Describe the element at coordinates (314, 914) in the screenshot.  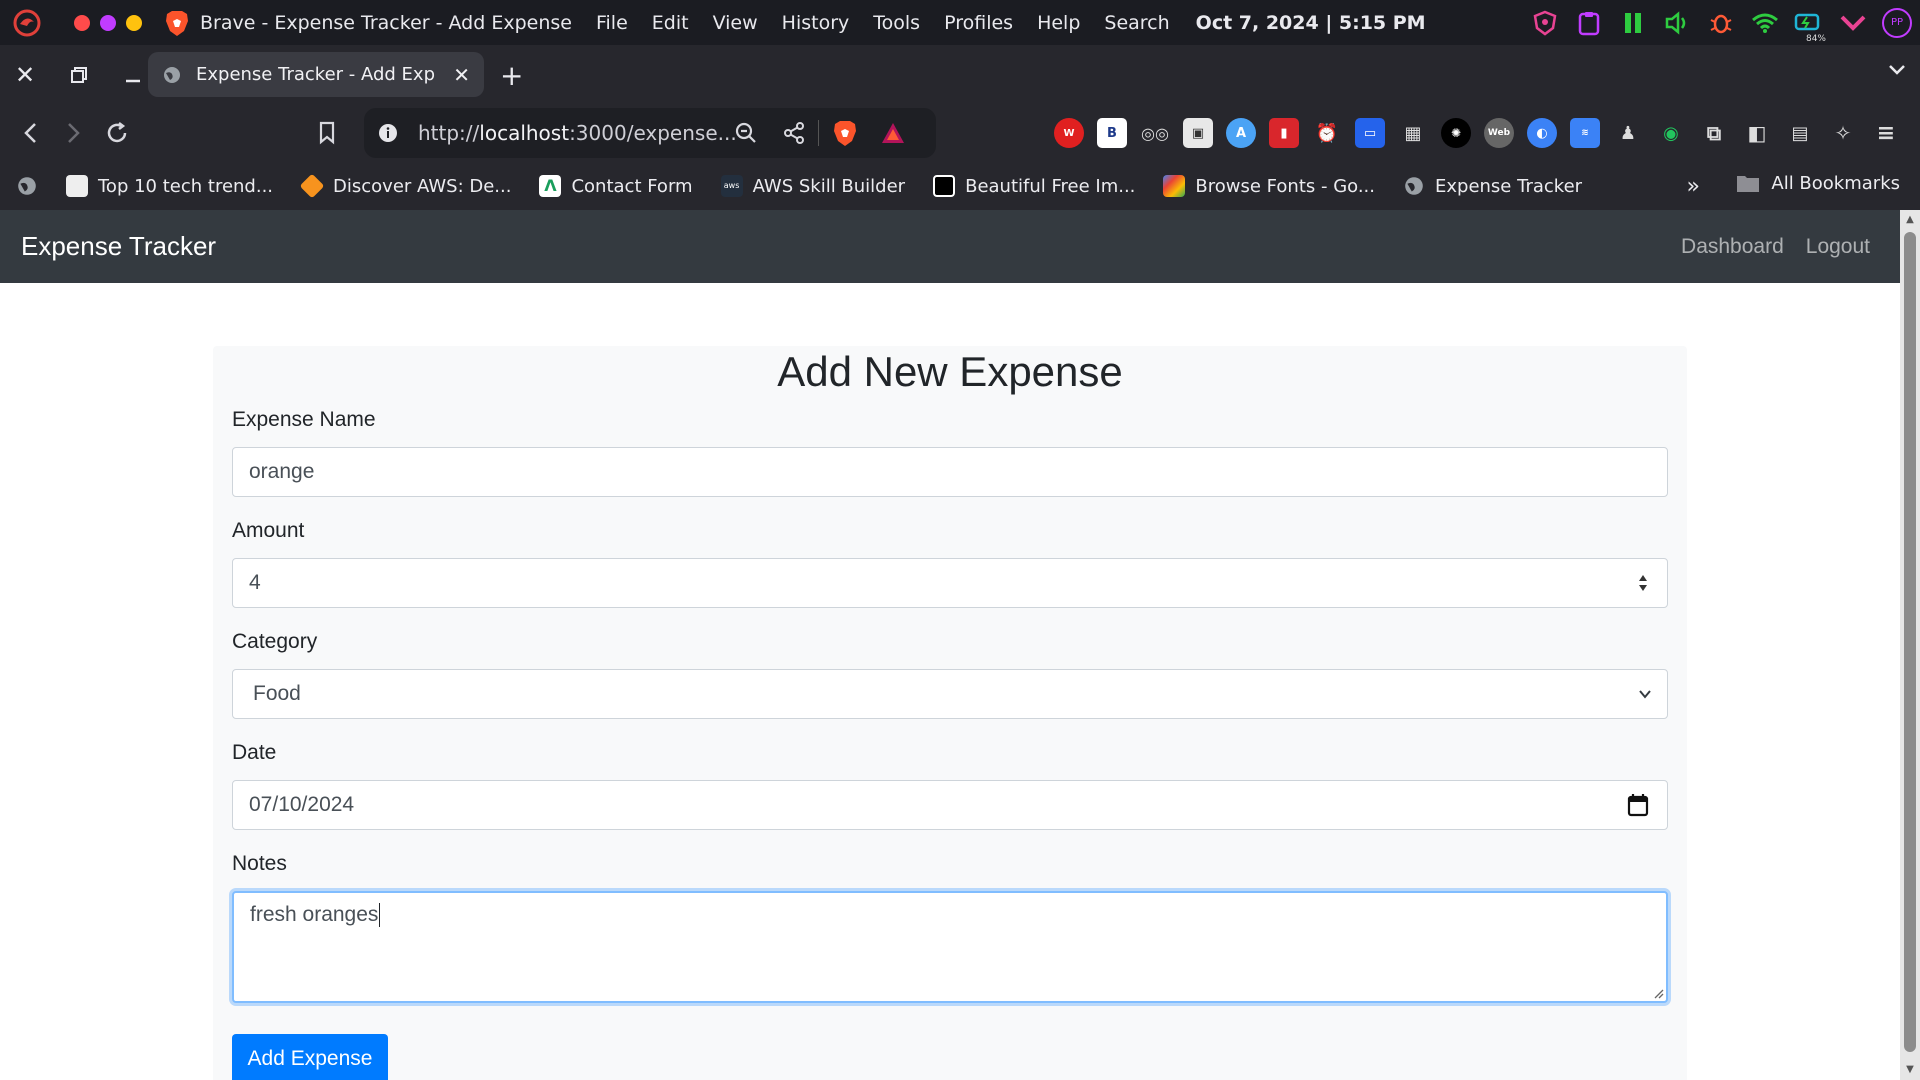
I see `notes-value: fresh oranges` at that location.